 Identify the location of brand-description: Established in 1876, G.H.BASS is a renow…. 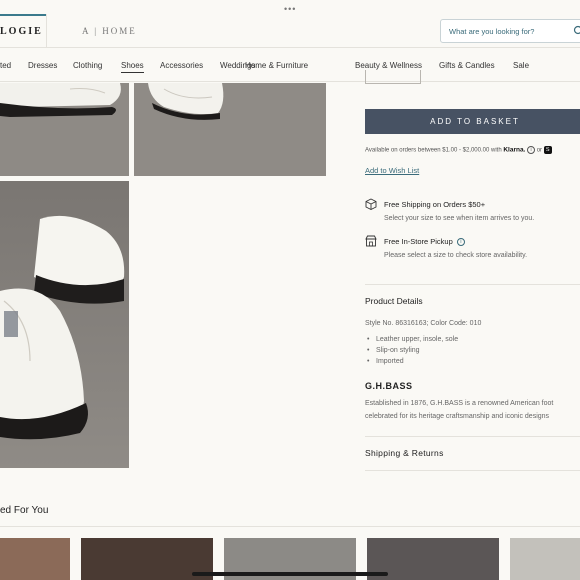
(472, 410).